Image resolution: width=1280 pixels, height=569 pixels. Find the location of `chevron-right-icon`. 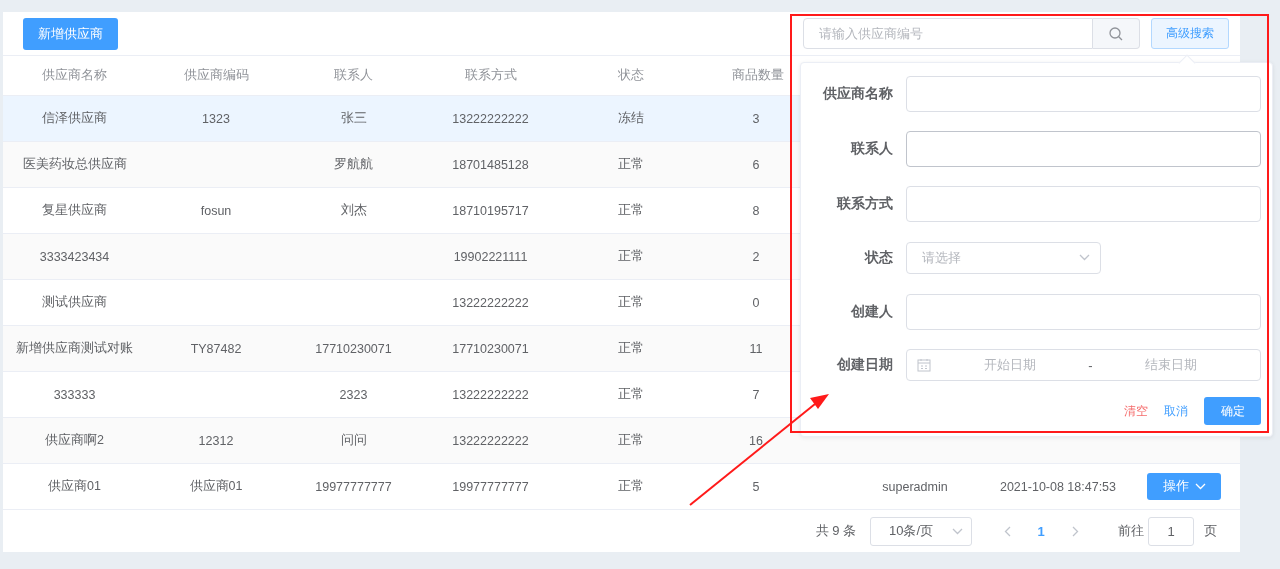

chevron-right-icon is located at coordinates (1075, 531).